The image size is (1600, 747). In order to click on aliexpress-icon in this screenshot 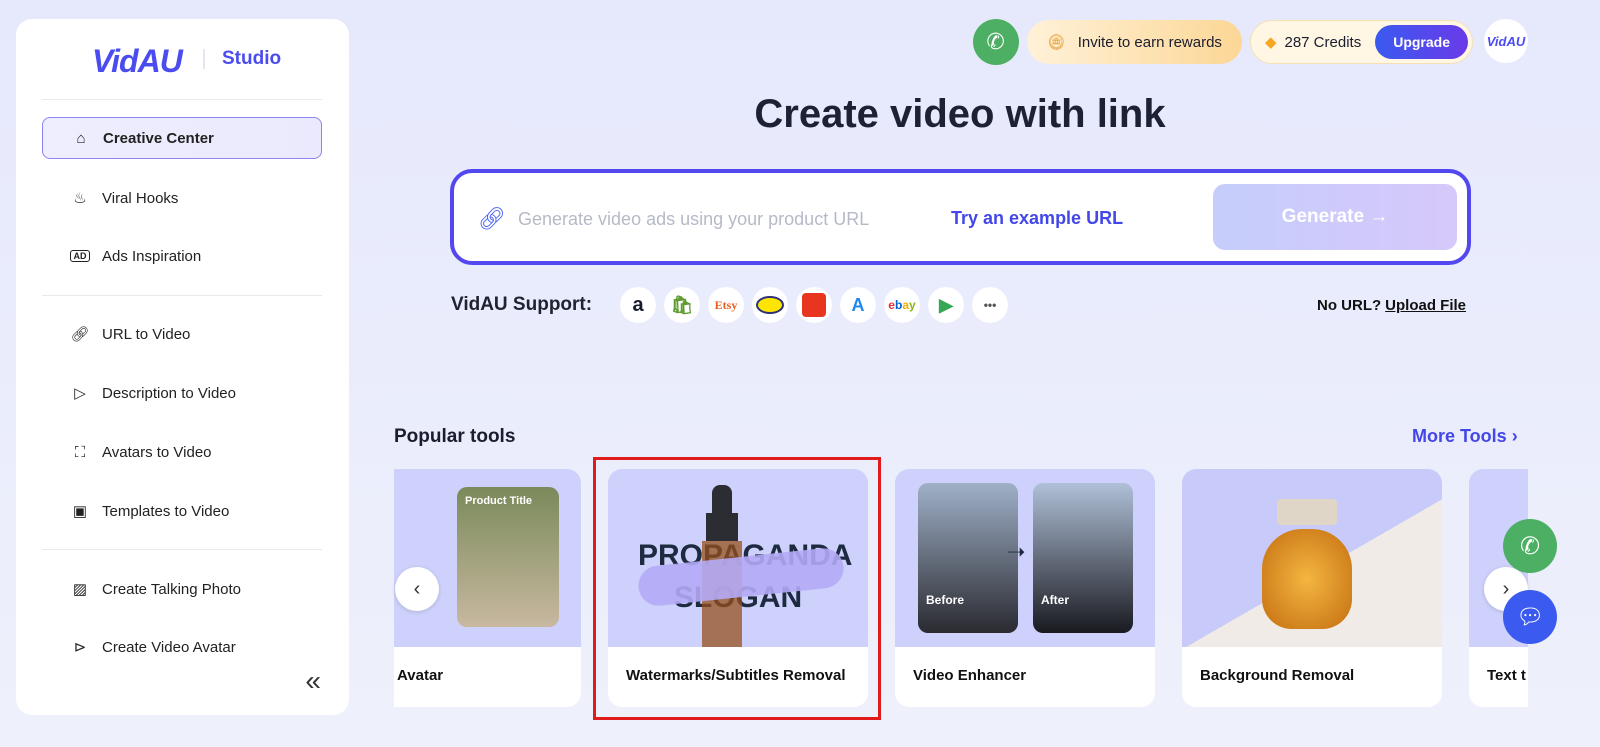, I will do `click(814, 305)`.